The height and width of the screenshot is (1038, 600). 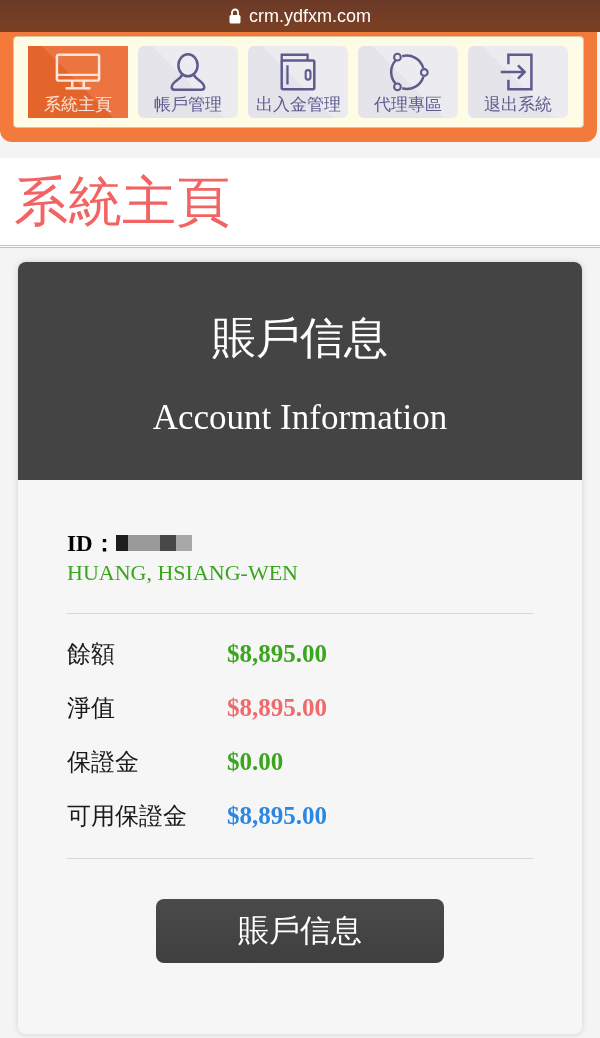 I want to click on nav-tab: 出入金管理, so click(x=298, y=82).